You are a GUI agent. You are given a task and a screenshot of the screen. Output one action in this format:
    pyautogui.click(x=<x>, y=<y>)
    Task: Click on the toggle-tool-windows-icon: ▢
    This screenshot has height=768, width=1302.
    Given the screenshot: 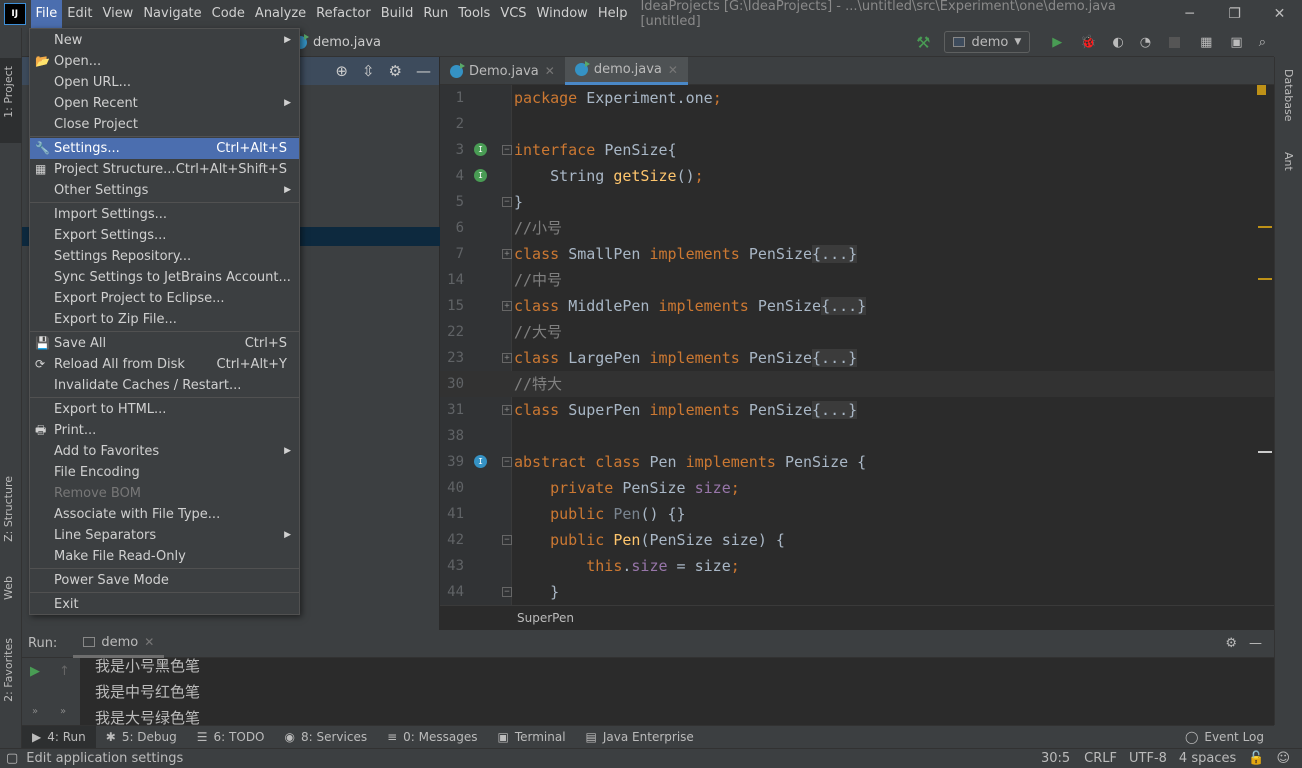 What is the action you would take?
    pyautogui.click(x=12, y=758)
    